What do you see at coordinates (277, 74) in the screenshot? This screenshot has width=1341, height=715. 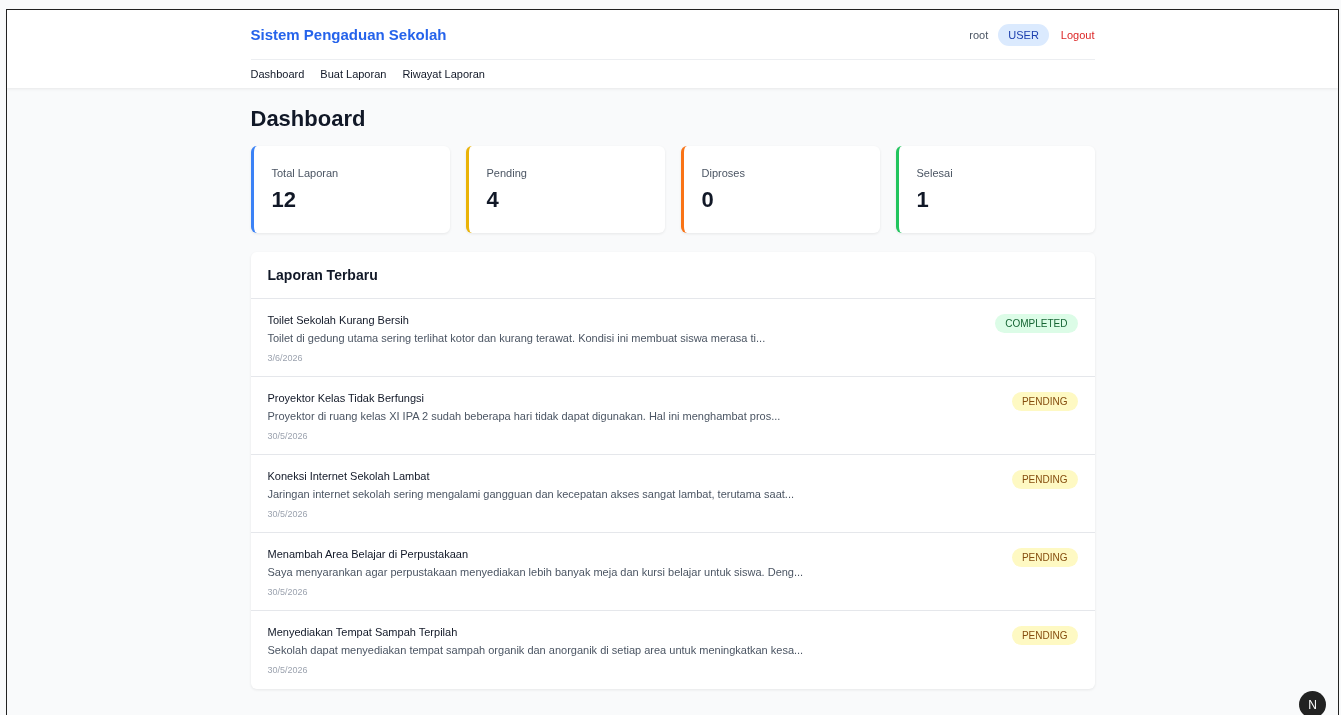 I see `nav-link: Dashboard` at bounding box center [277, 74].